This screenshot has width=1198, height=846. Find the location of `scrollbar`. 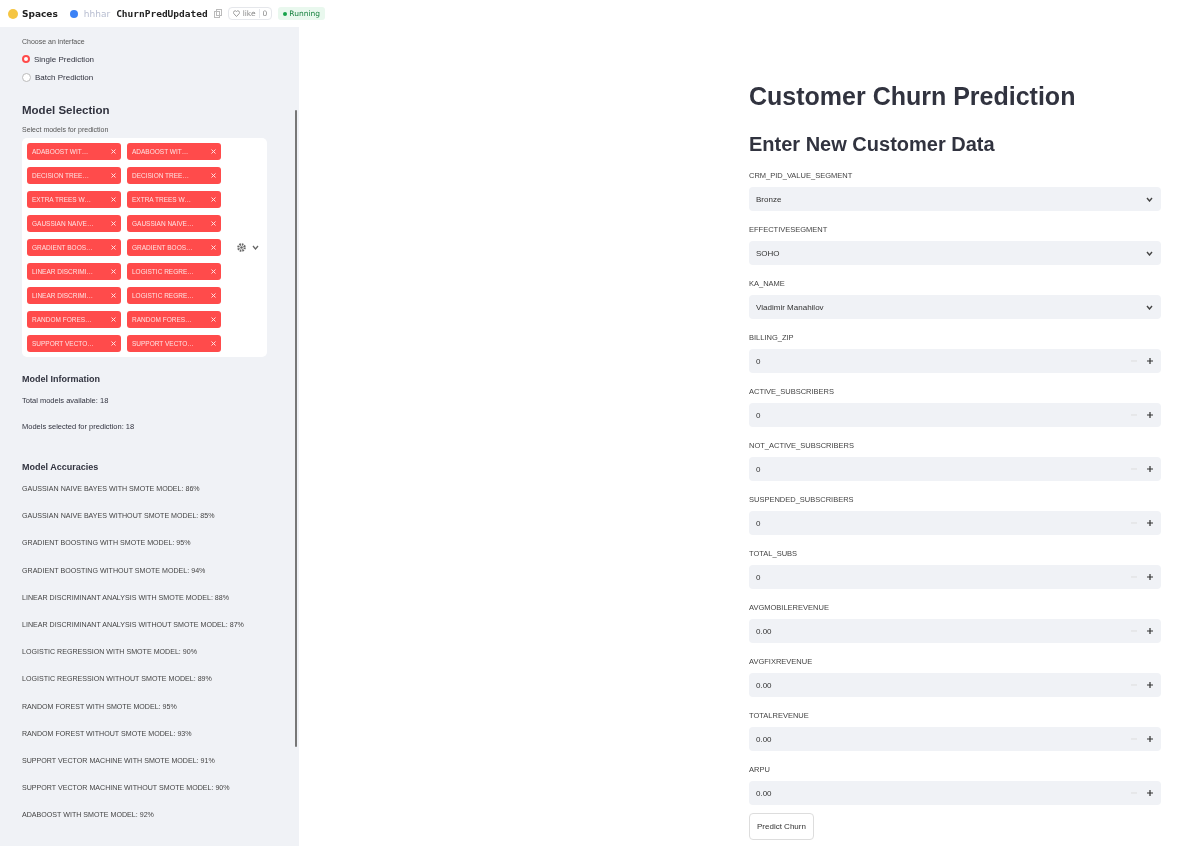

scrollbar is located at coordinates (296, 428).